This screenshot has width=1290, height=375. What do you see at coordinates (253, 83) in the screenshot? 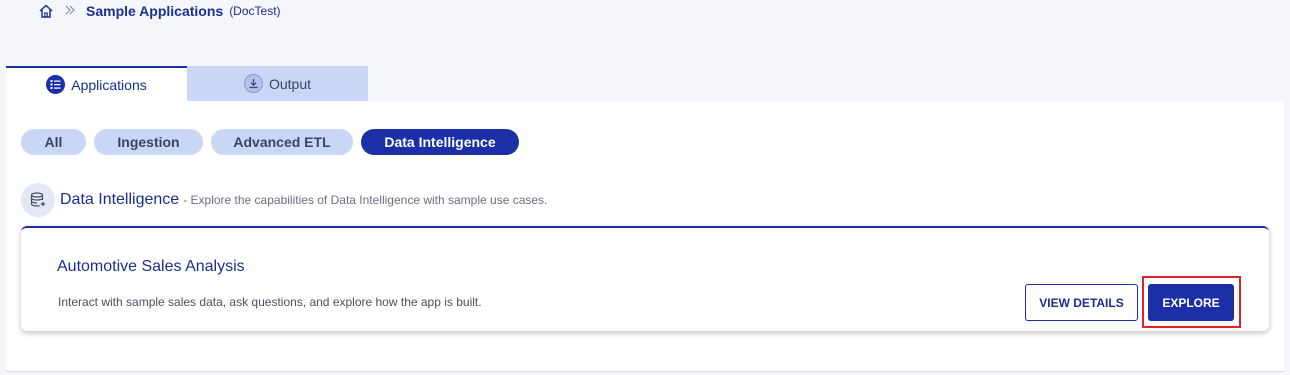
I see `download-icon` at bounding box center [253, 83].